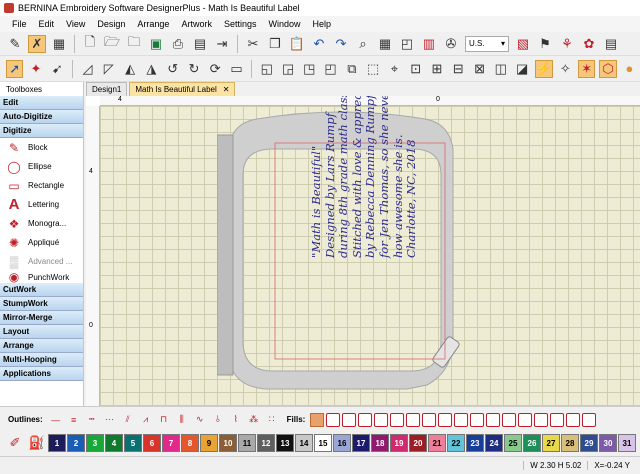  Describe the element at coordinates (429, 419) in the screenshot. I see `fill-cross-icon` at that location.